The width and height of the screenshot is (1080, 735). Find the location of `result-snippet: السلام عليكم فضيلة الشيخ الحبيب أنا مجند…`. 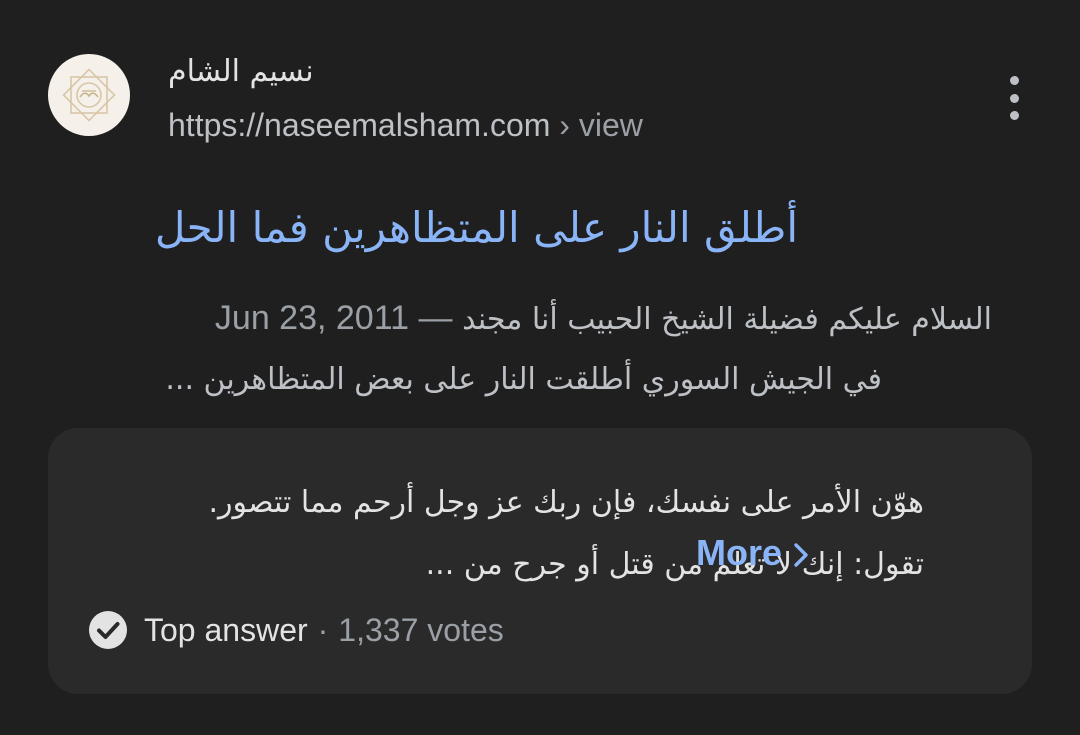

result-snippet: السلام عليكم فضيلة الشيخ الحبيب أنا مجند… is located at coordinates (520, 349).